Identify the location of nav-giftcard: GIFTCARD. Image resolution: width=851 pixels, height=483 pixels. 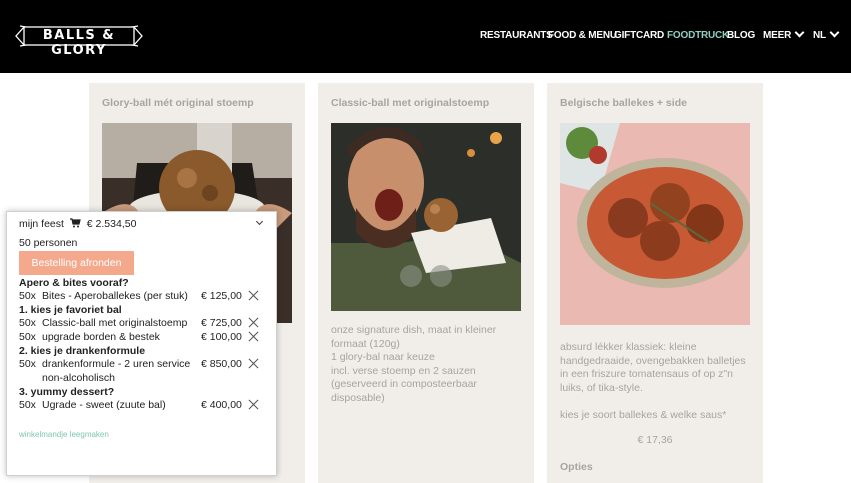
(639, 37).